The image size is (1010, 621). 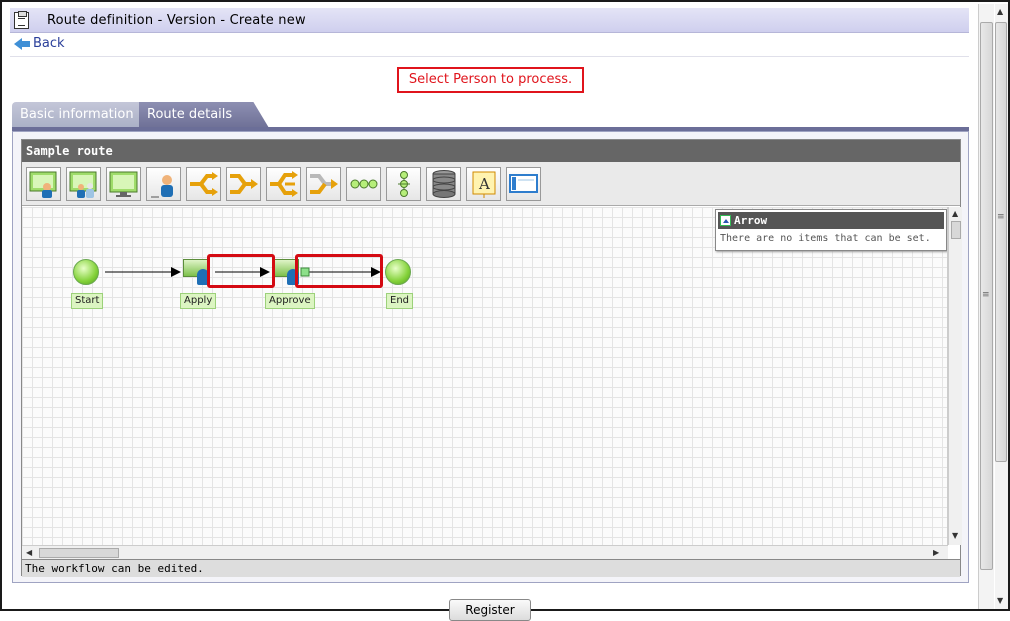 What do you see at coordinates (936, 552) in the screenshot?
I see `scroll-right-icon: ▶` at bounding box center [936, 552].